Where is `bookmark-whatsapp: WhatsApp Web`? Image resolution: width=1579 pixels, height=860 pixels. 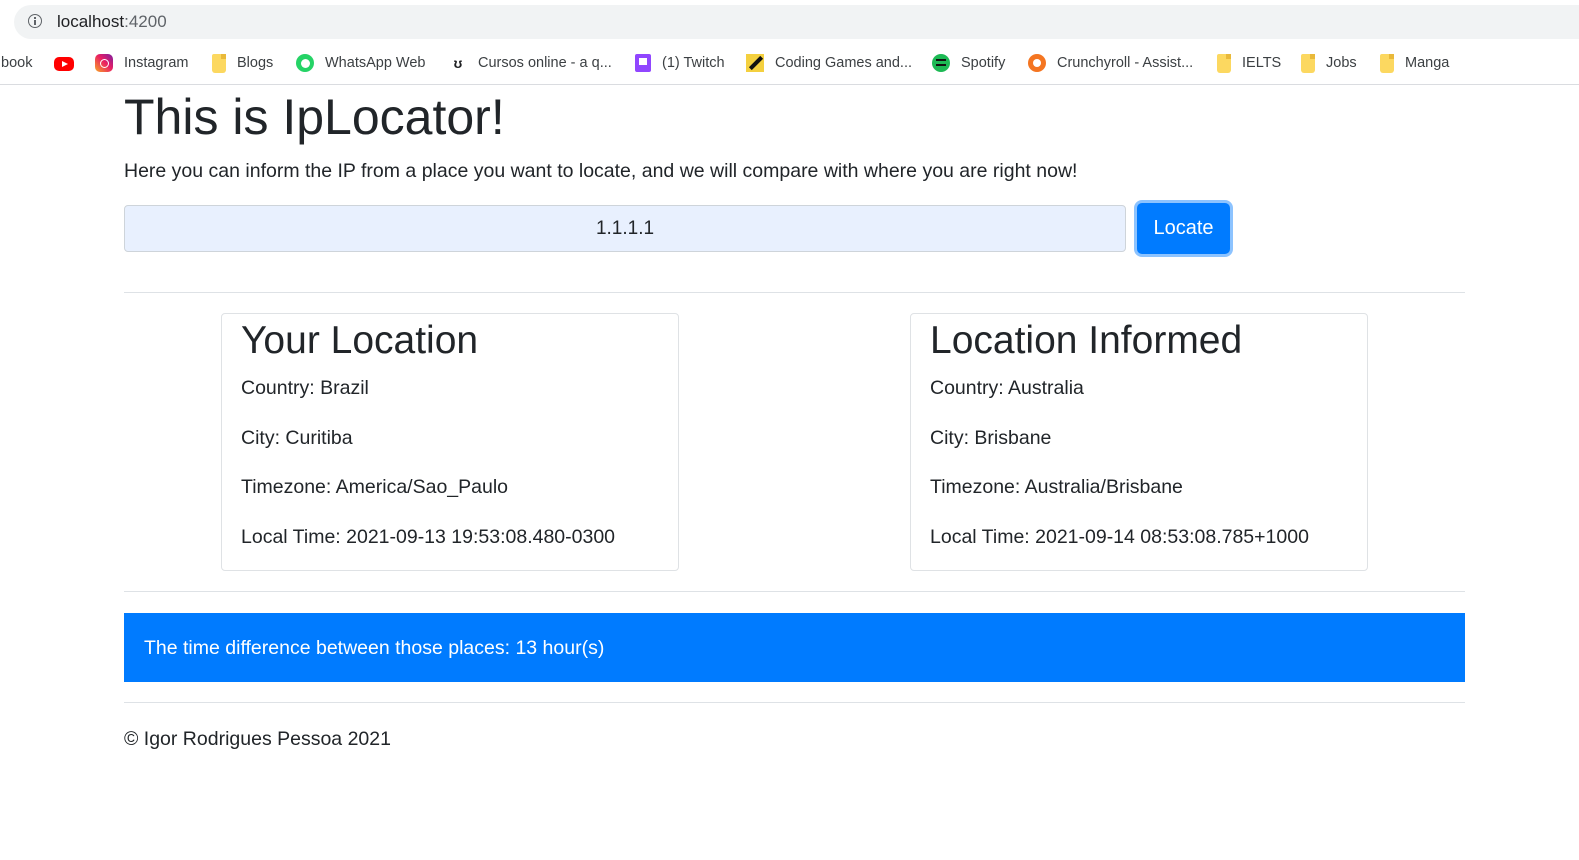
bookmark-whatsapp: WhatsApp Web is located at coordinates (360, 63).